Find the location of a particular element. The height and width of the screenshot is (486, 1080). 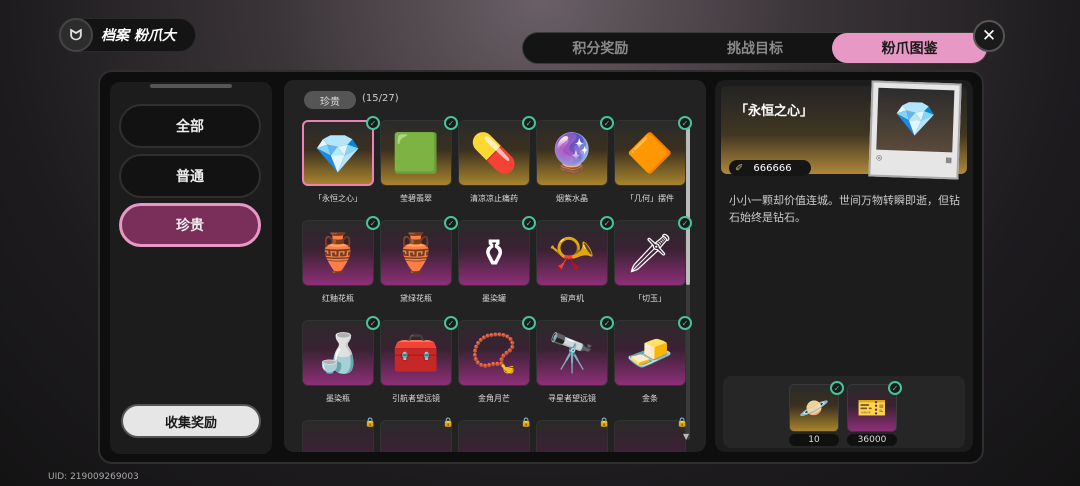

photo-marks: ◎ ▦ is located at coordinates (914, 159).